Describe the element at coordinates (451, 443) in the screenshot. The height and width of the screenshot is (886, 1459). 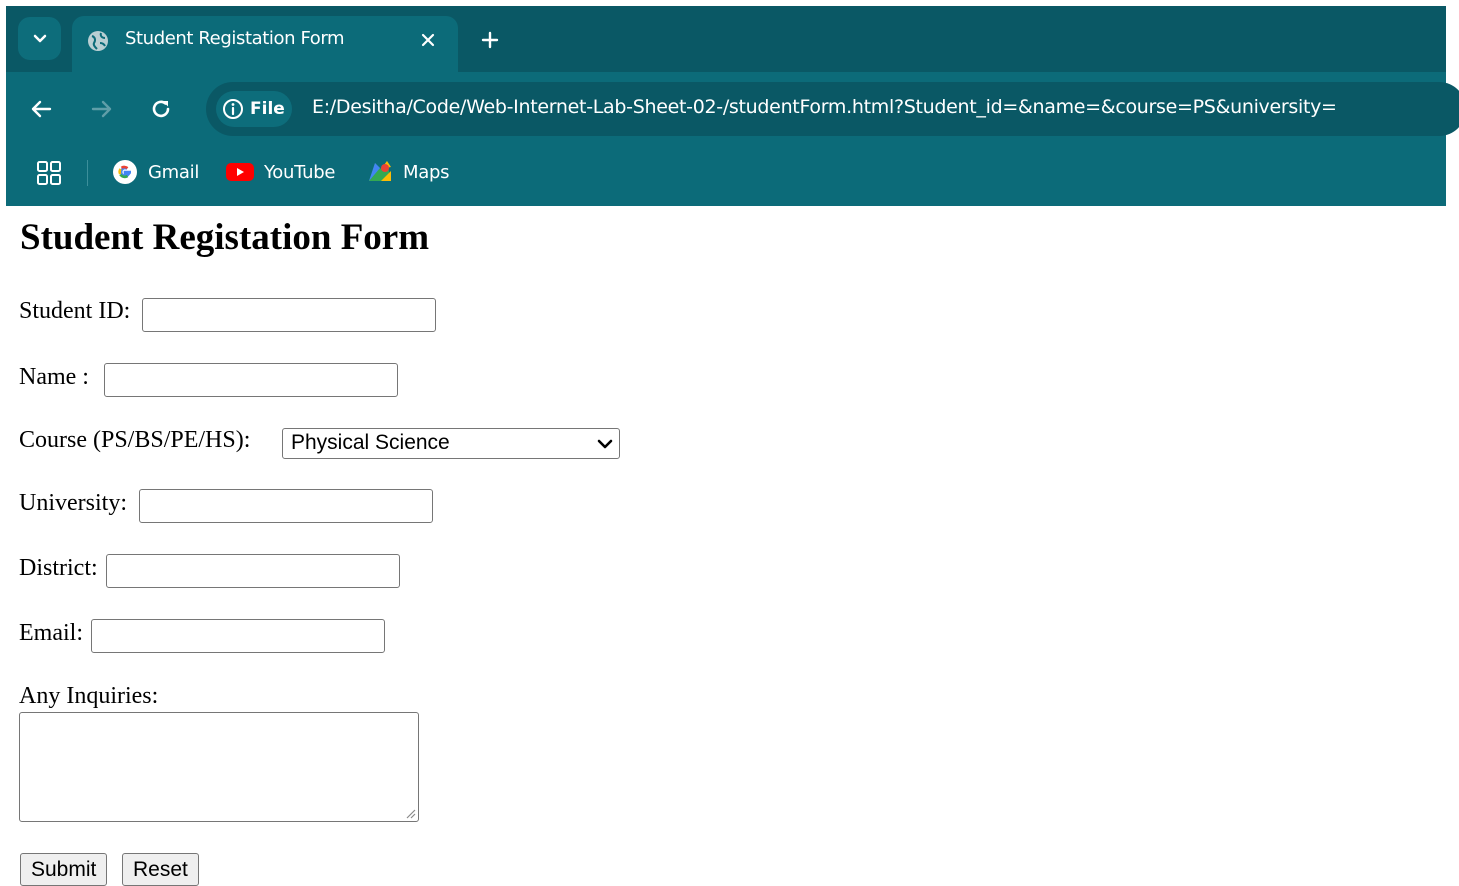
I see `course-select: Physical Science` at that location.